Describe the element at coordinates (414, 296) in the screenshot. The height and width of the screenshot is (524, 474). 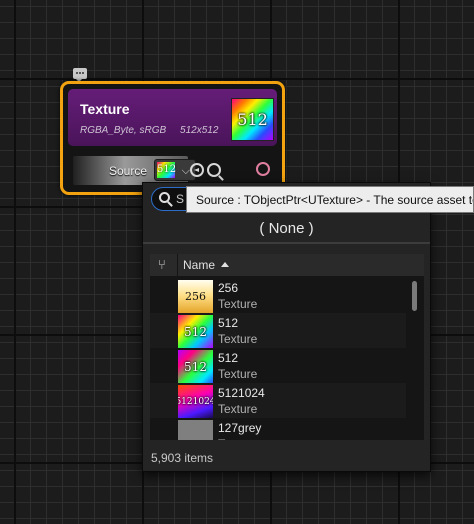
I see `scrollbar-thumb` at that location.